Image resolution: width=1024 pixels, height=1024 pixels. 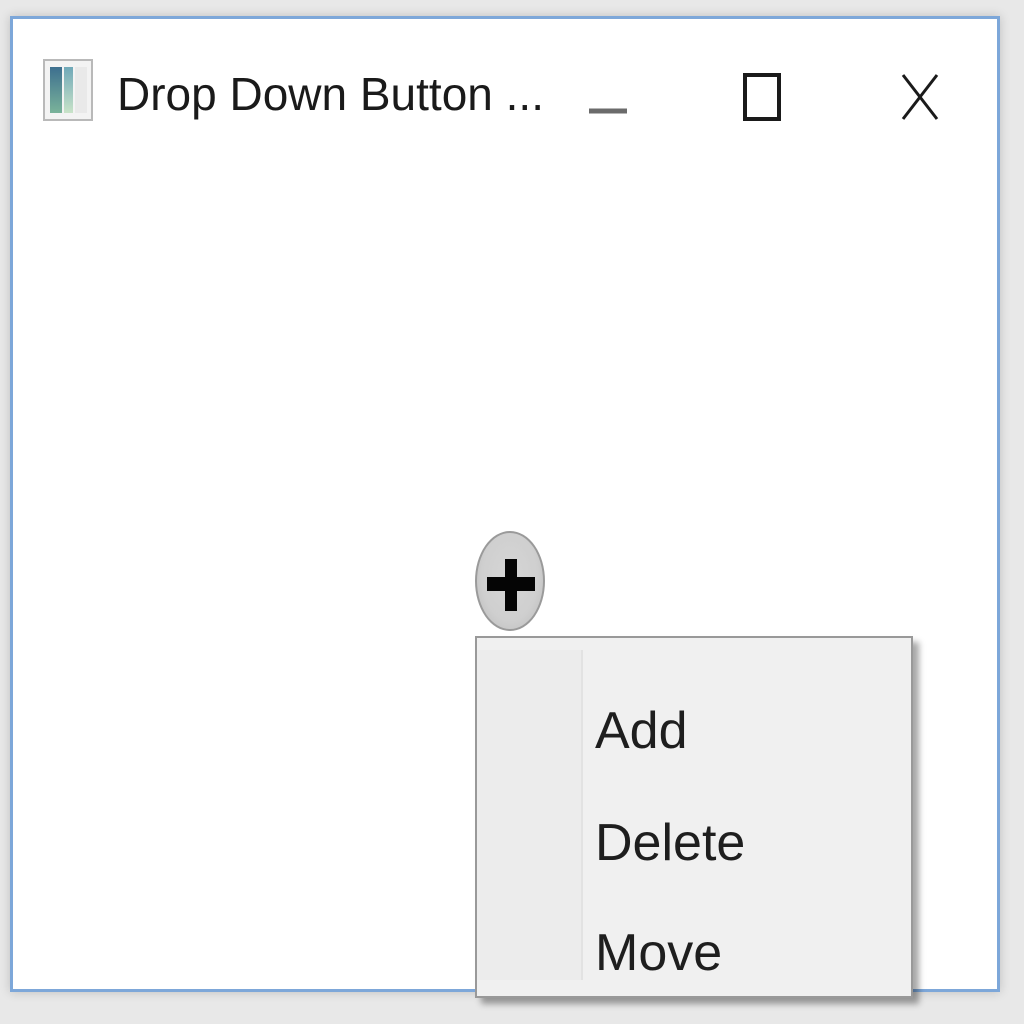 What do you see at coordinates (920, 97) in the screenshot?
I see `close-icon` at bounding box center [920, 97].